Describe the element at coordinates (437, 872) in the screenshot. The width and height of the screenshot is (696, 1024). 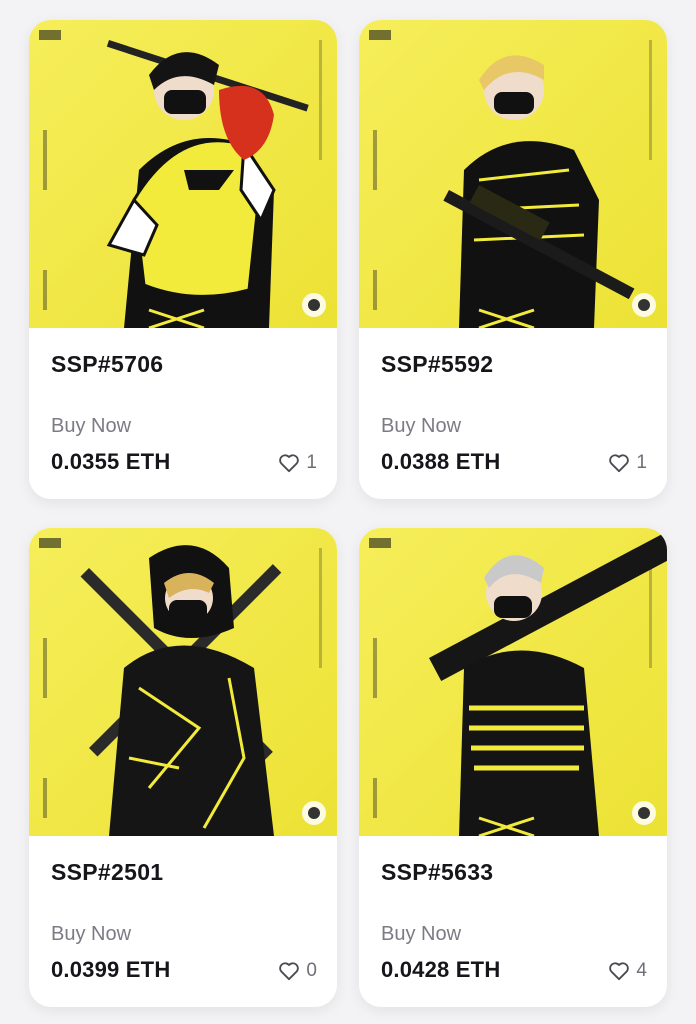
I see `nft-title: SSP#5633` at that location.